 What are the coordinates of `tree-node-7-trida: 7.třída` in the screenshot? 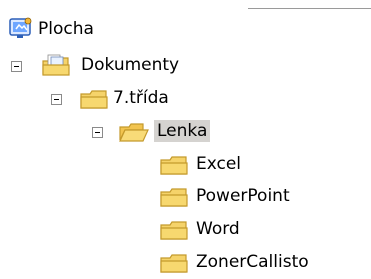 It's located at (115, 100).